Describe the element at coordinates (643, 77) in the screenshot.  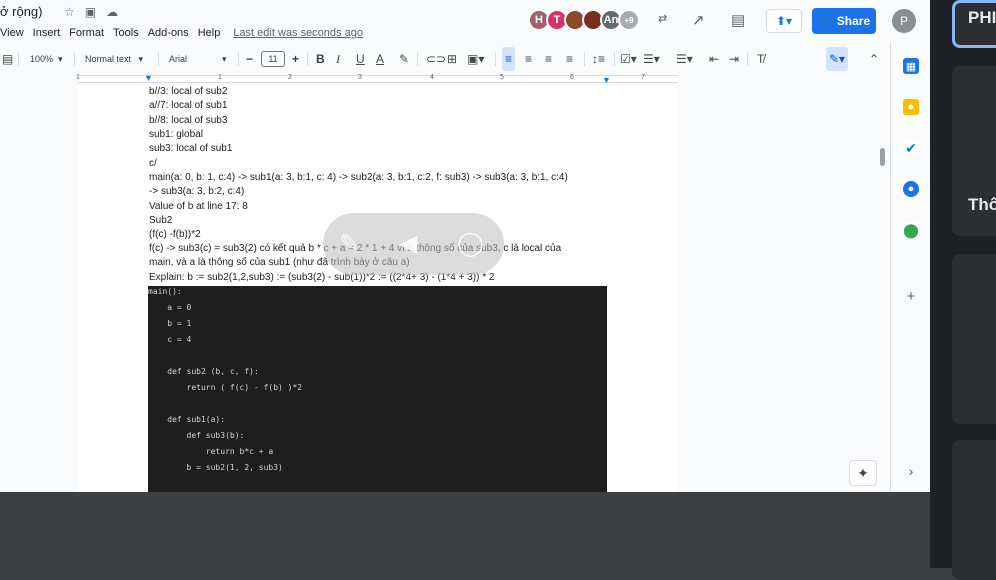
I see `ruler-number: 7` at that location.